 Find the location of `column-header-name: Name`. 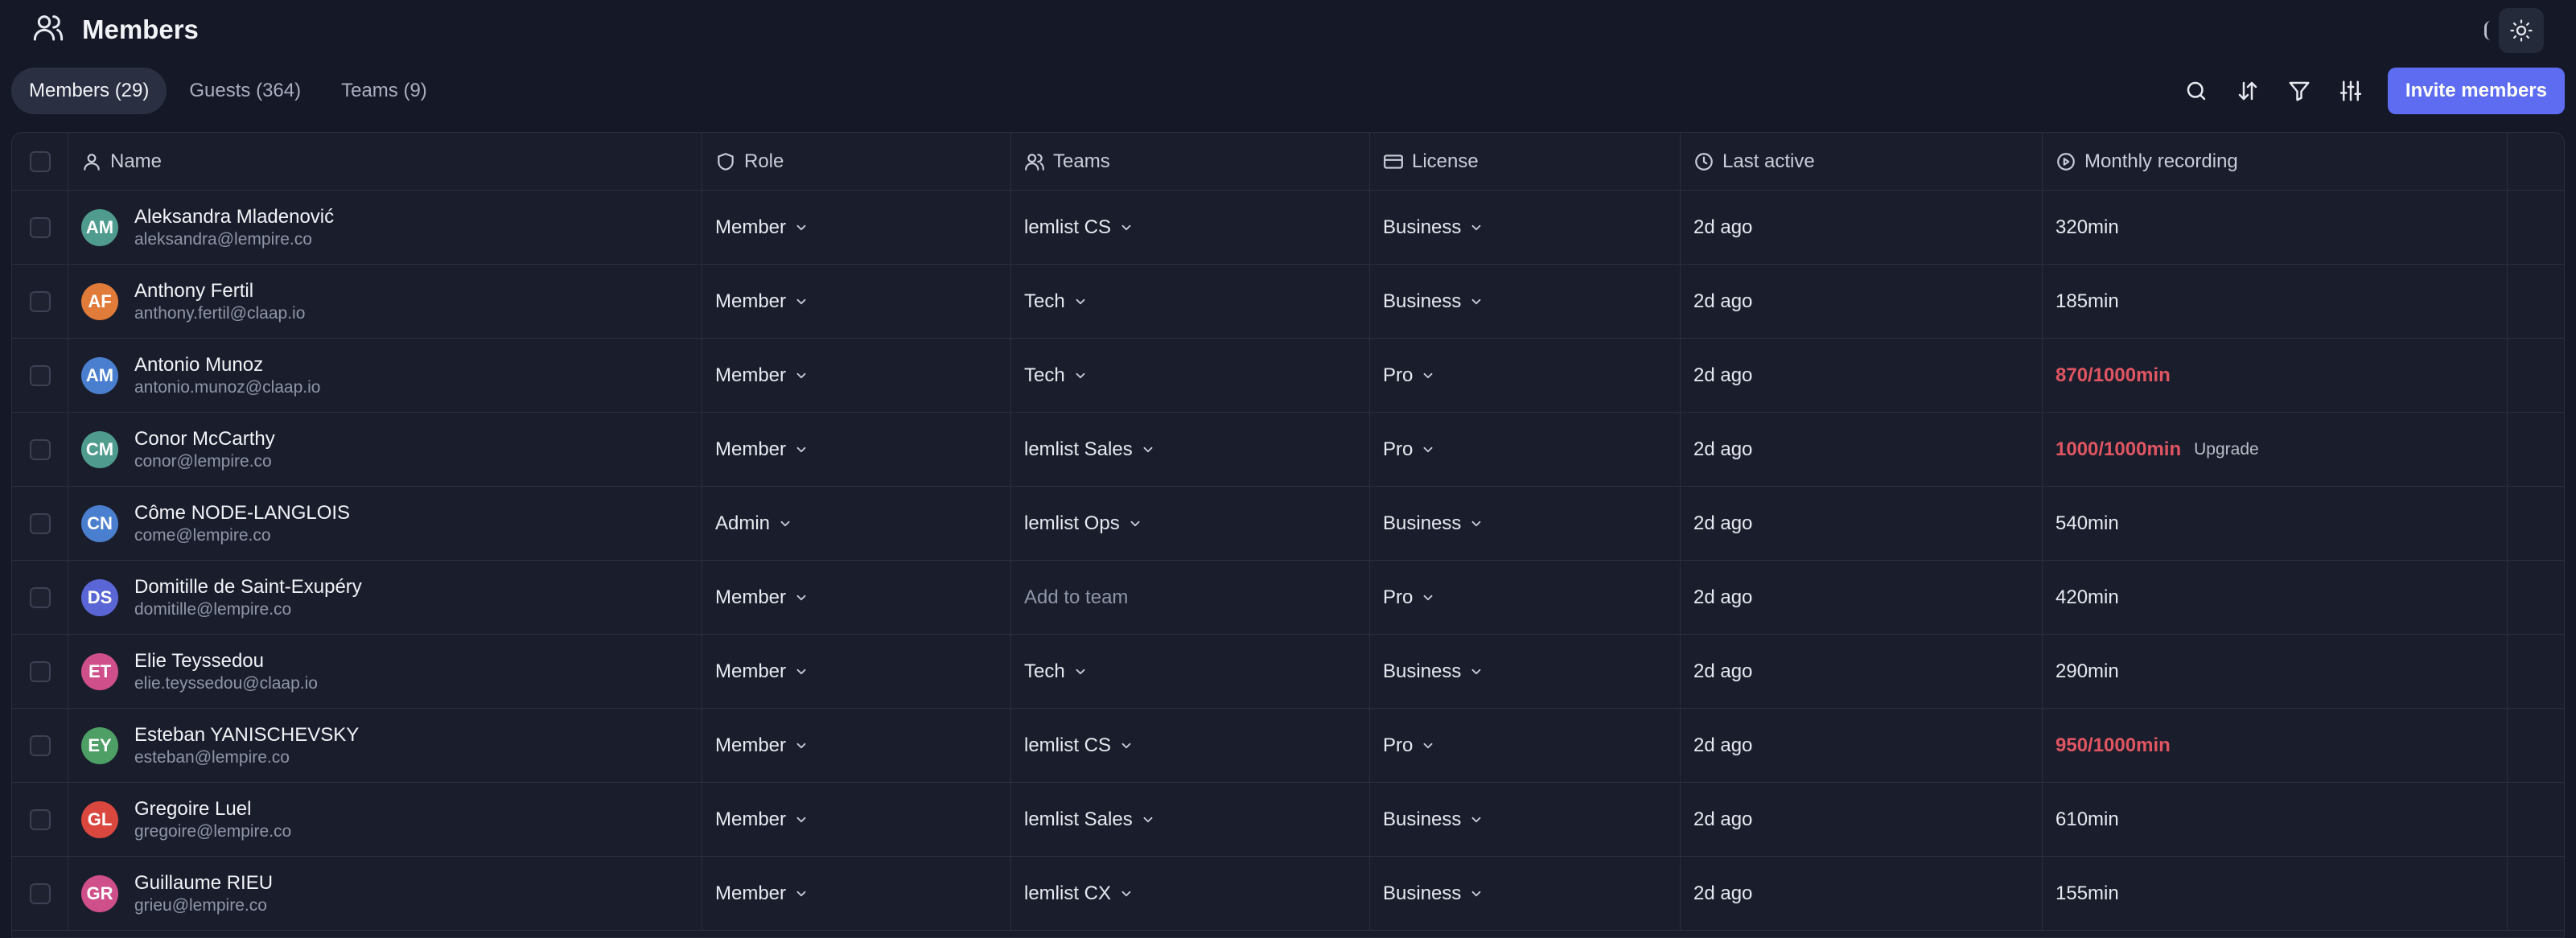

column-header-name: Name is located at coordinates (385, 161).